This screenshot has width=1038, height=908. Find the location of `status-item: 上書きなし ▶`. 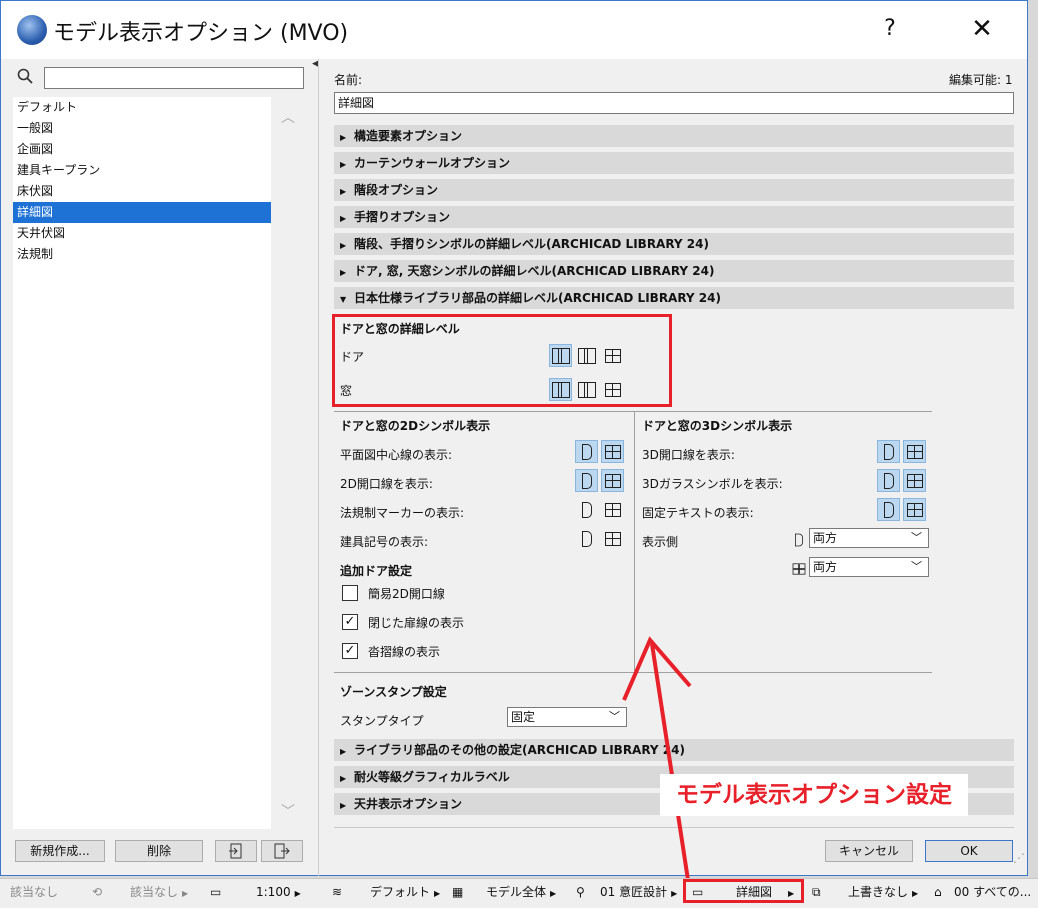

status-item: 上書きなし ▶ is located at coordinates (883, 893).